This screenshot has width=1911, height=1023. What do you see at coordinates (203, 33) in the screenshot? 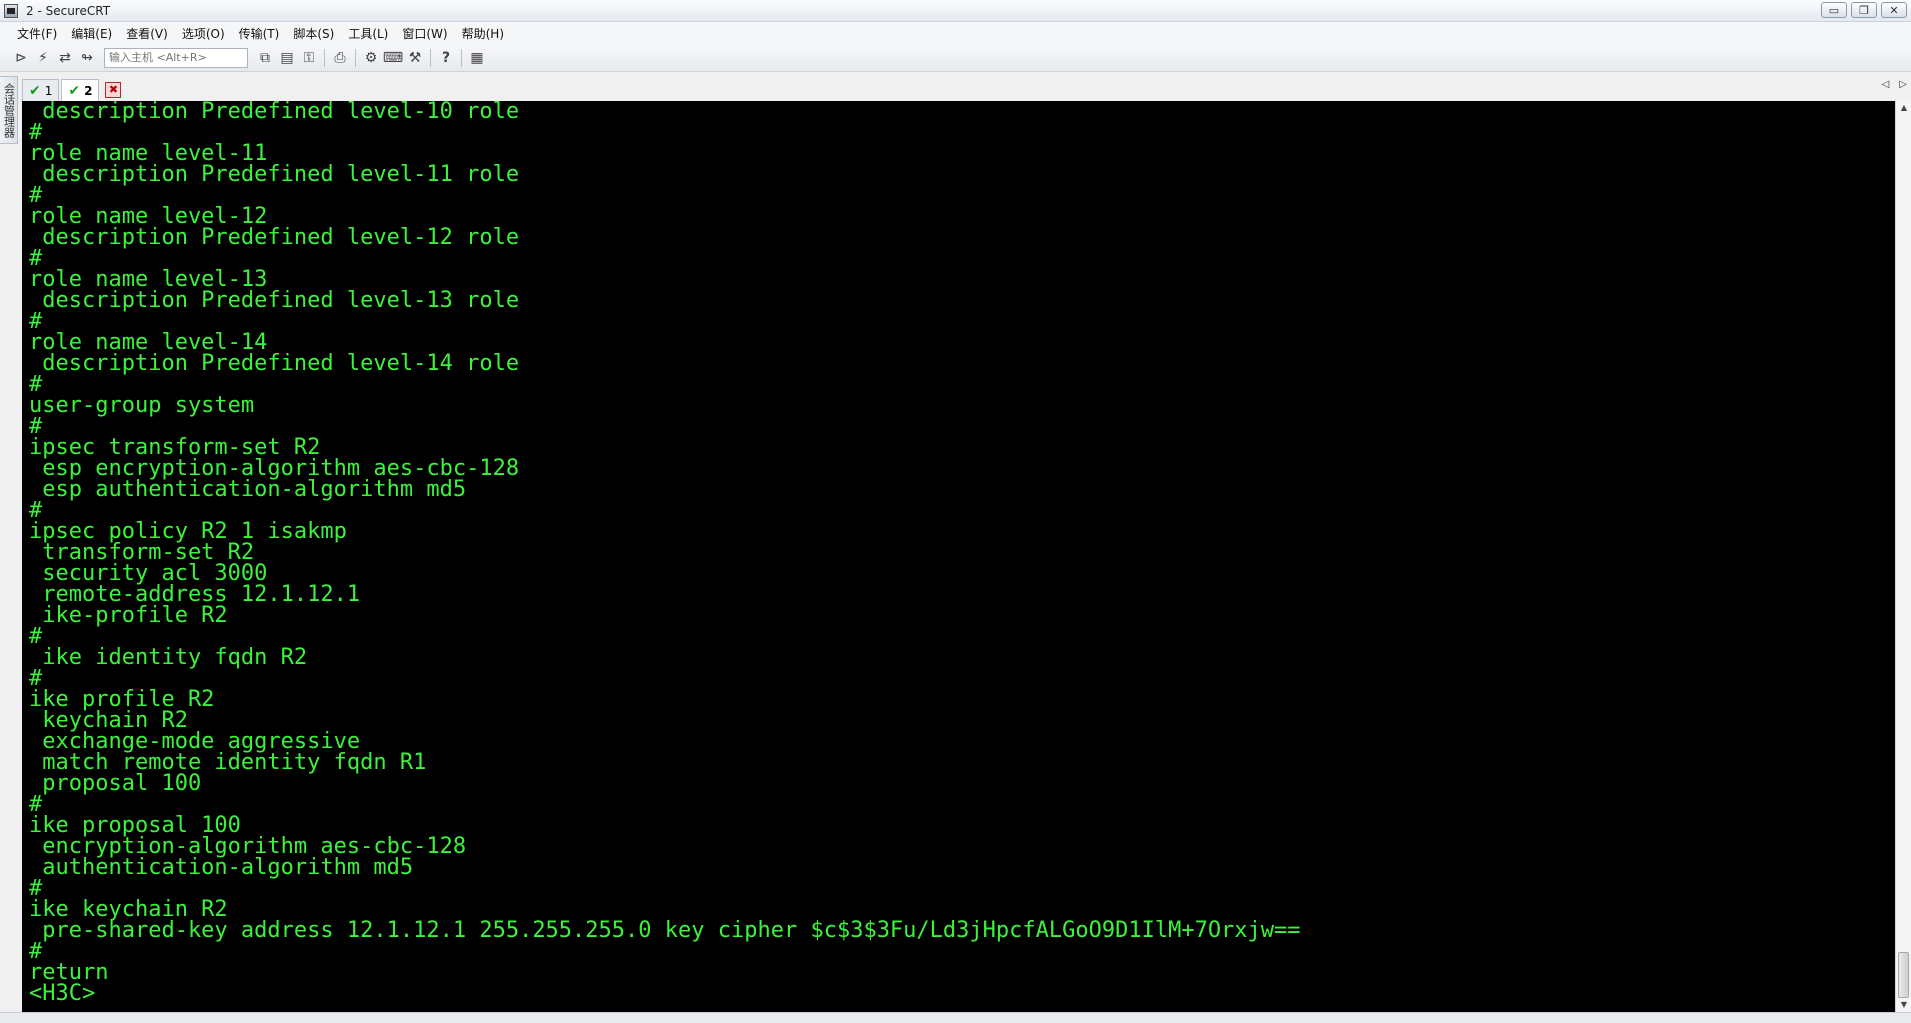
I see `menu-options: 选项(O)` at bounding box center [203, 33].